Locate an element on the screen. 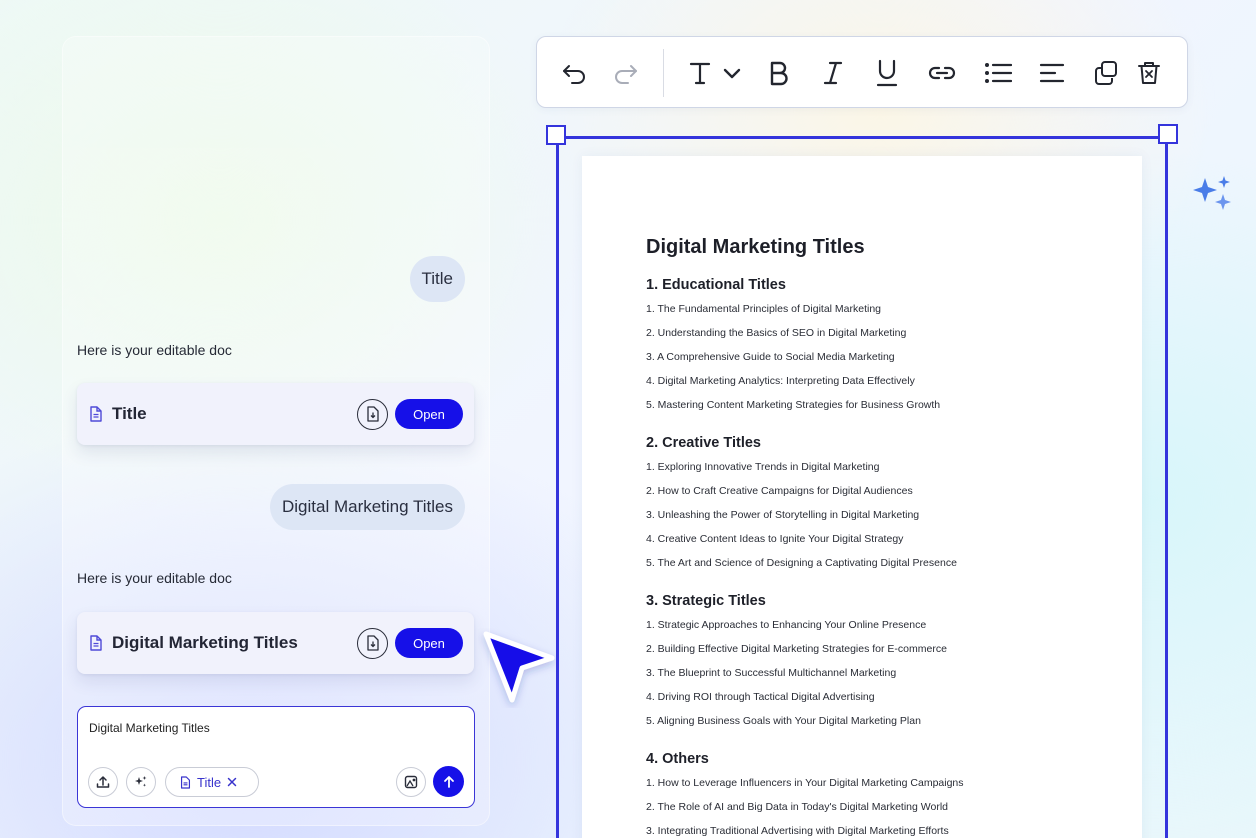 This screenshot has height=838, width=1256. bold-icon is located at coordinates (779, 73).